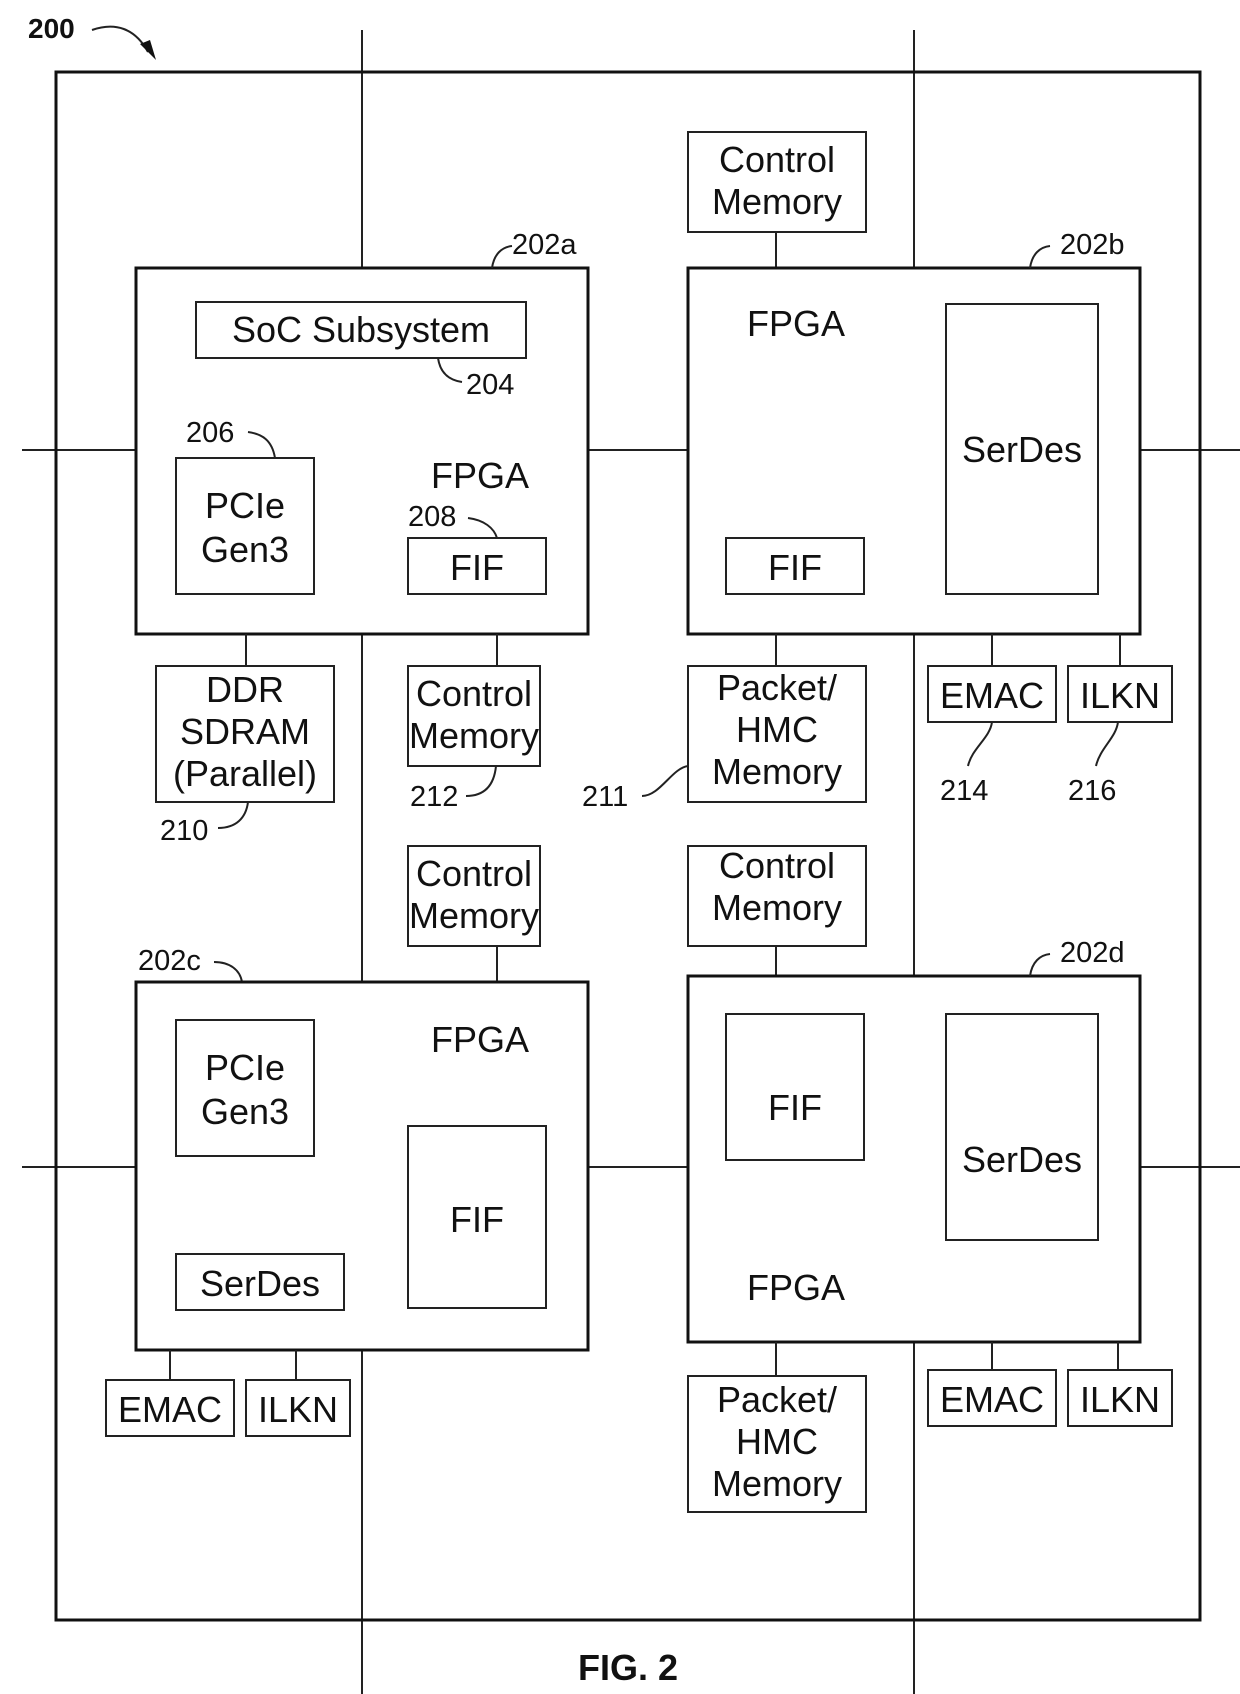  What do you see at coordinates (1040, 965) in the screenshot?
I see `ref-202d-leader` at bounding box center [1040, 965].